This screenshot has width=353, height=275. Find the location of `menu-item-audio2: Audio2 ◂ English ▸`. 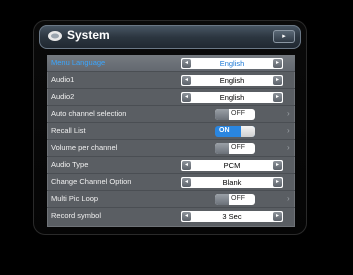

menu-item-audio2: Audio2 ◂ English ▸ is located at coordinates (171, 97).